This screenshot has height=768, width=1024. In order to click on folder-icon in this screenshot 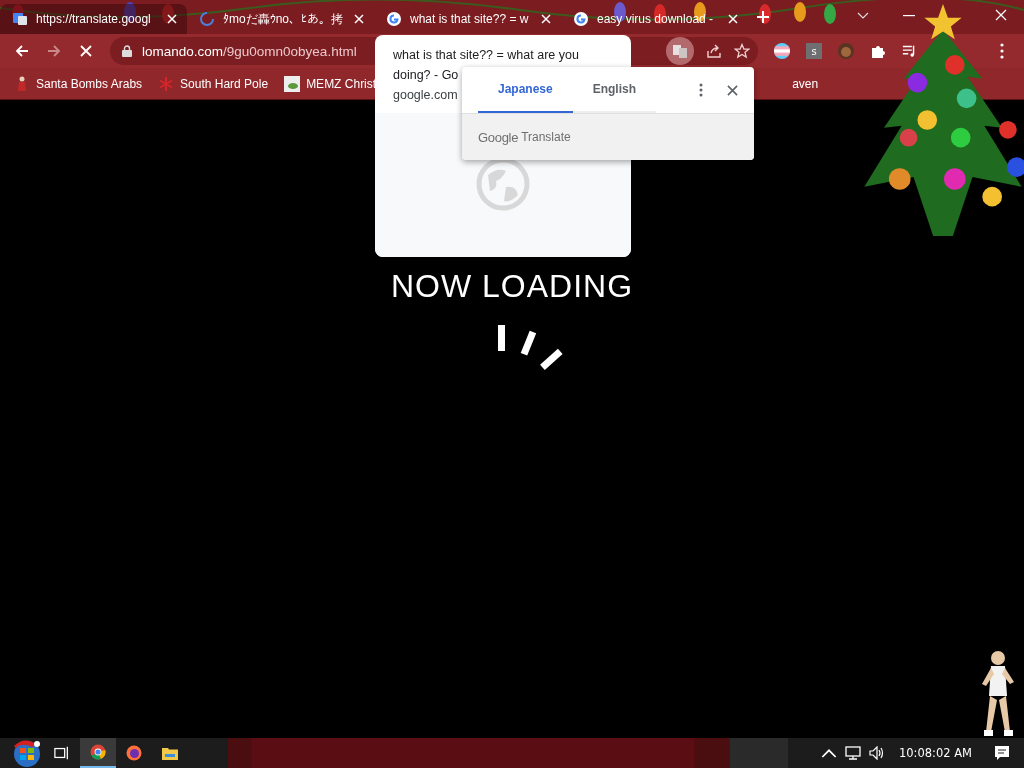, I will do `click(170, 753)`.